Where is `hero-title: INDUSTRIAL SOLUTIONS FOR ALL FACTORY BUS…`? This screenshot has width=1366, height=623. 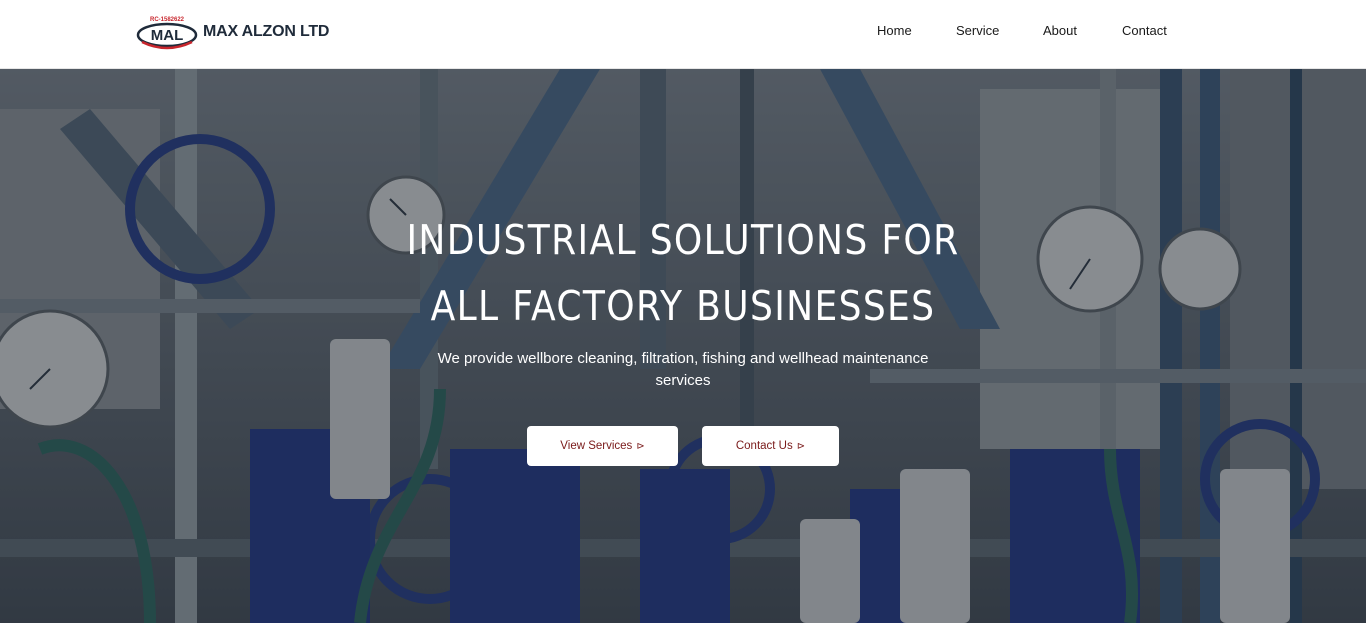
hero-title: INDUSTRIAL SOLUTIONS FOR ALL FACTORY BUS… is located at coordinates (683, 273).